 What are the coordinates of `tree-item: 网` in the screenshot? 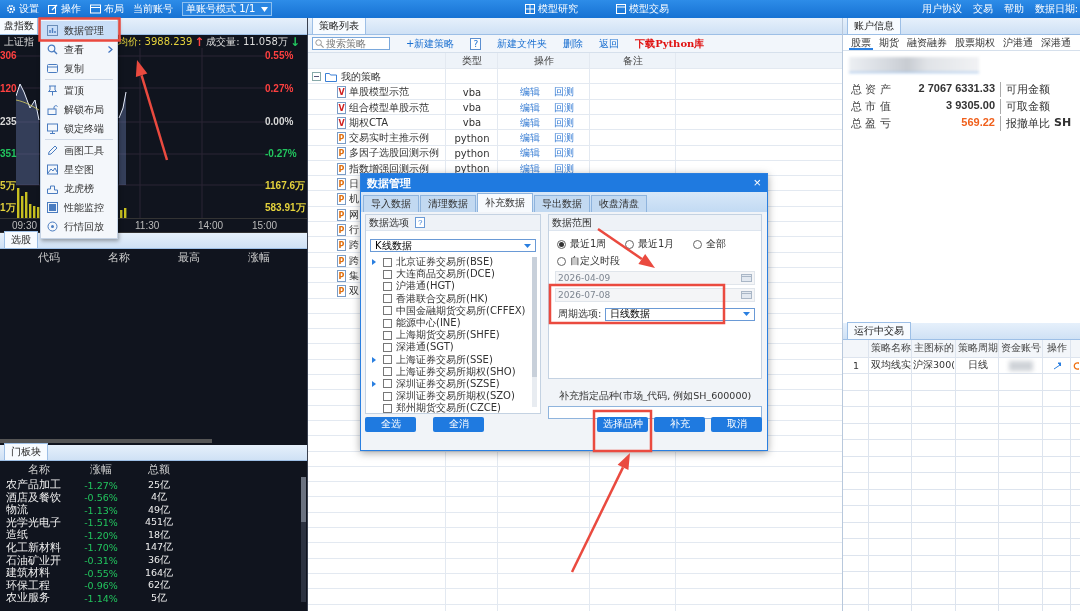 It's located at (354, 214).